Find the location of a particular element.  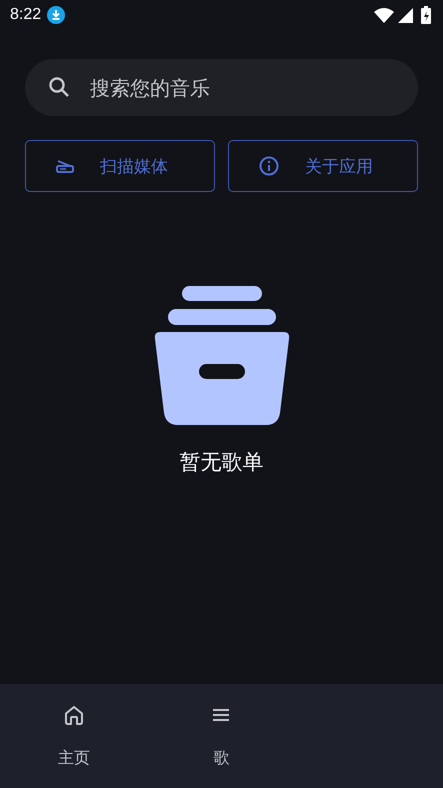

scan-media-button: 扫描媒体 is located at coordinates (120, 166).